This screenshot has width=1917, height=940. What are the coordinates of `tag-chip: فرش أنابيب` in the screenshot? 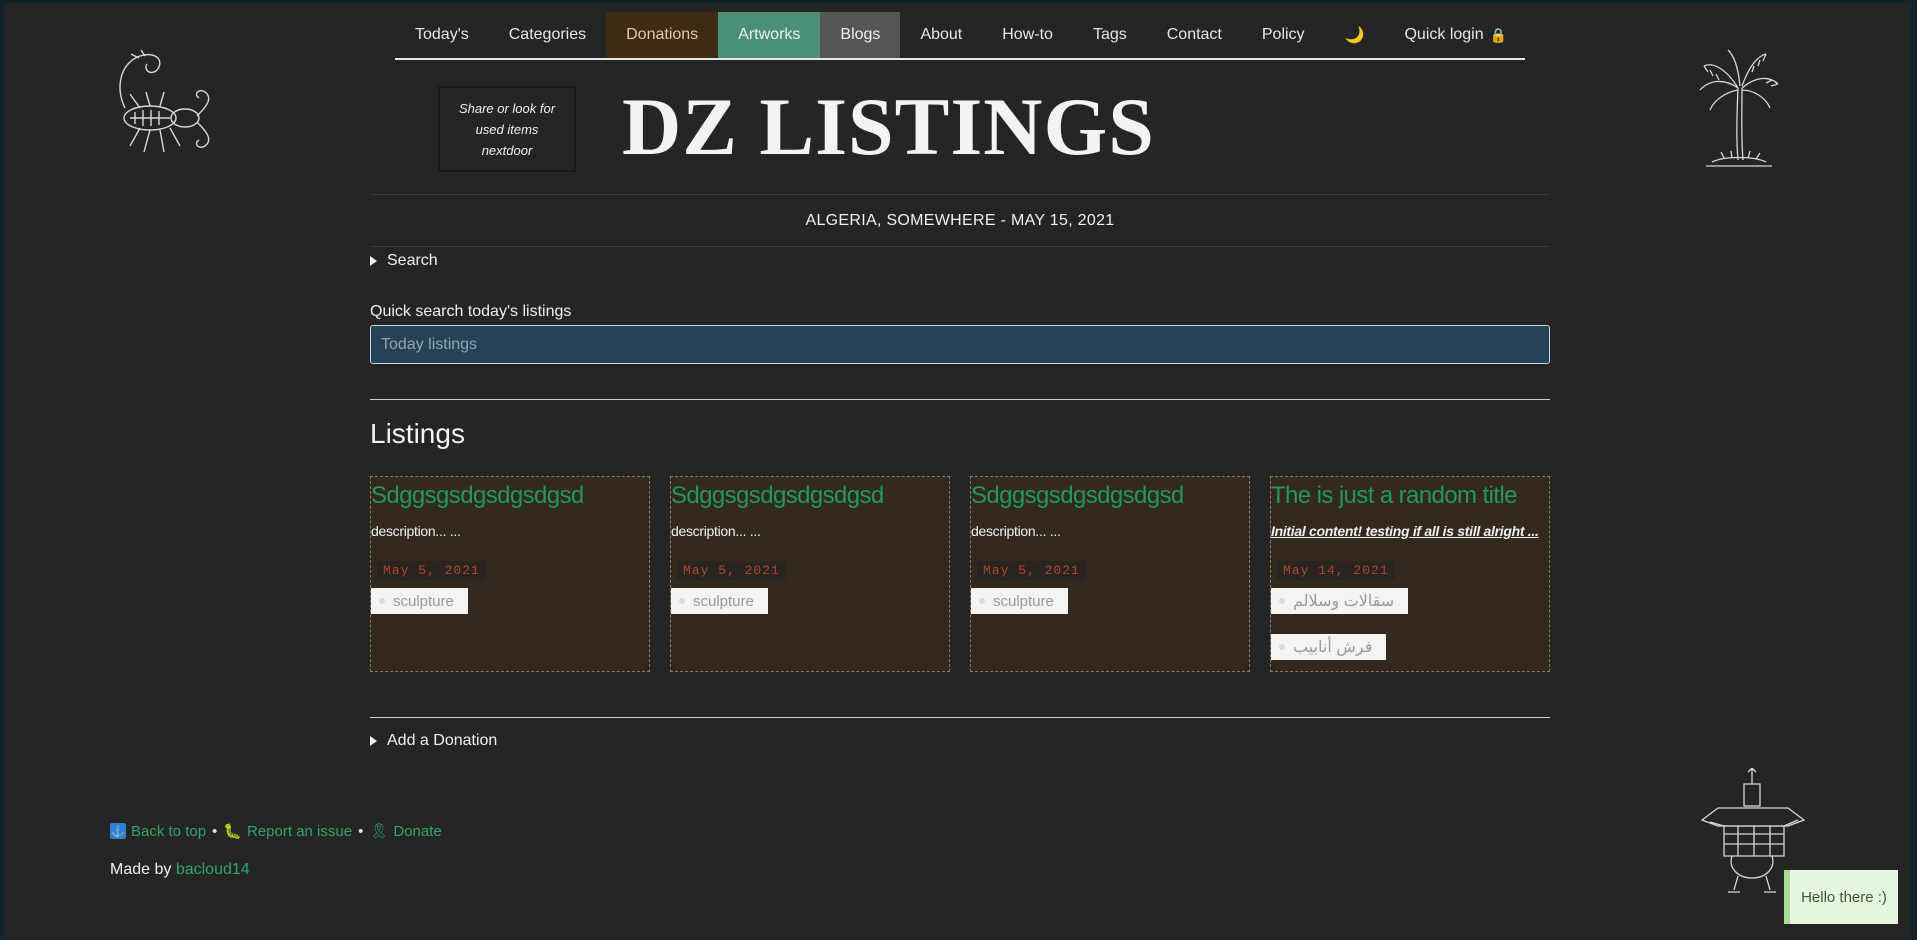 It's located at (1329, 647).